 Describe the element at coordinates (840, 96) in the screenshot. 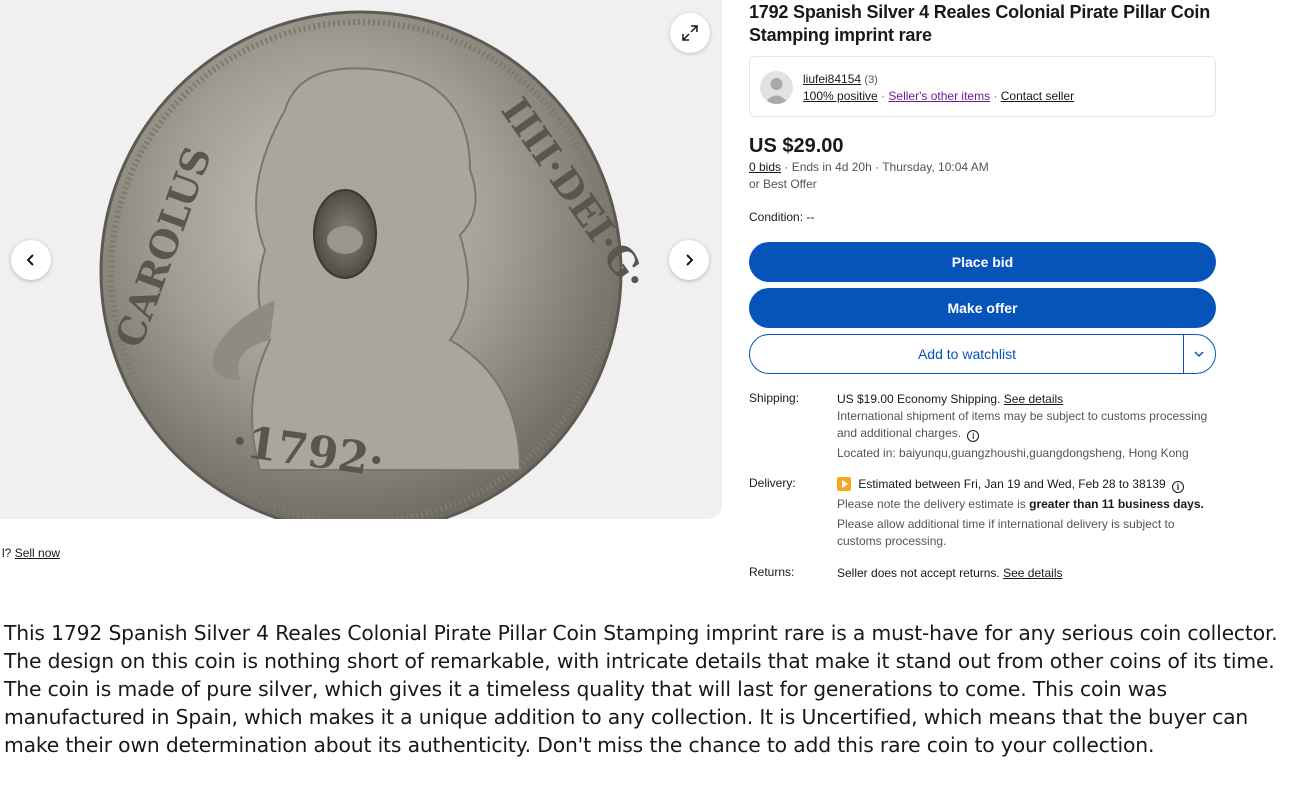

I see `seller-positive-link: 100% positive` at that location.